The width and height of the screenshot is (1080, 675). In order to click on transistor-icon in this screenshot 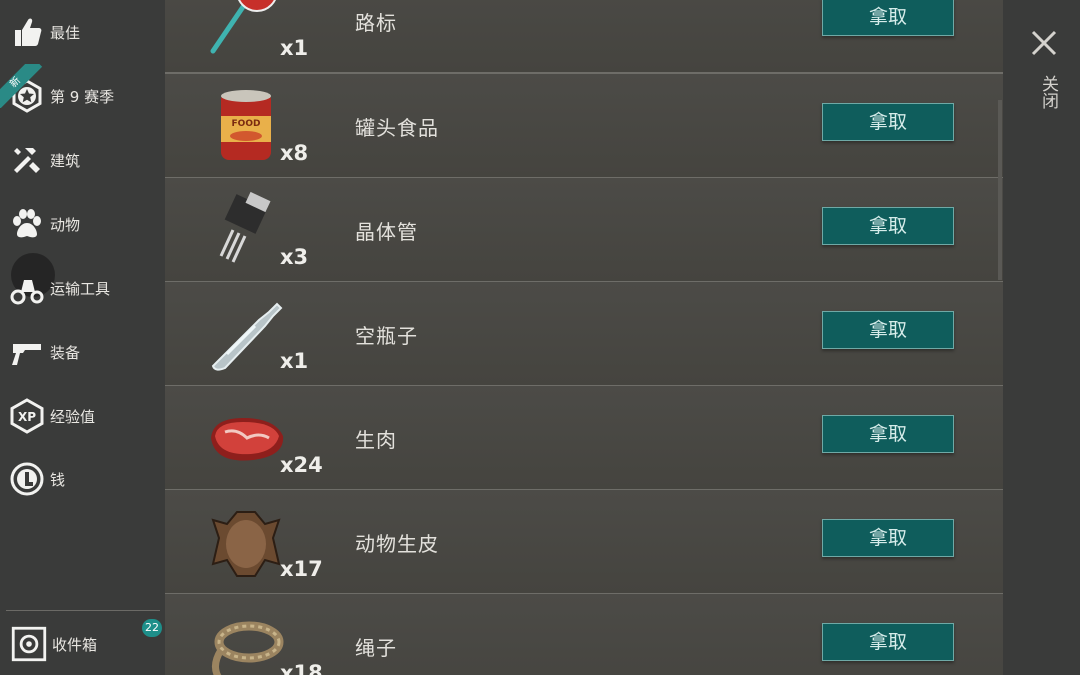, I will do `click(246, 230)`.